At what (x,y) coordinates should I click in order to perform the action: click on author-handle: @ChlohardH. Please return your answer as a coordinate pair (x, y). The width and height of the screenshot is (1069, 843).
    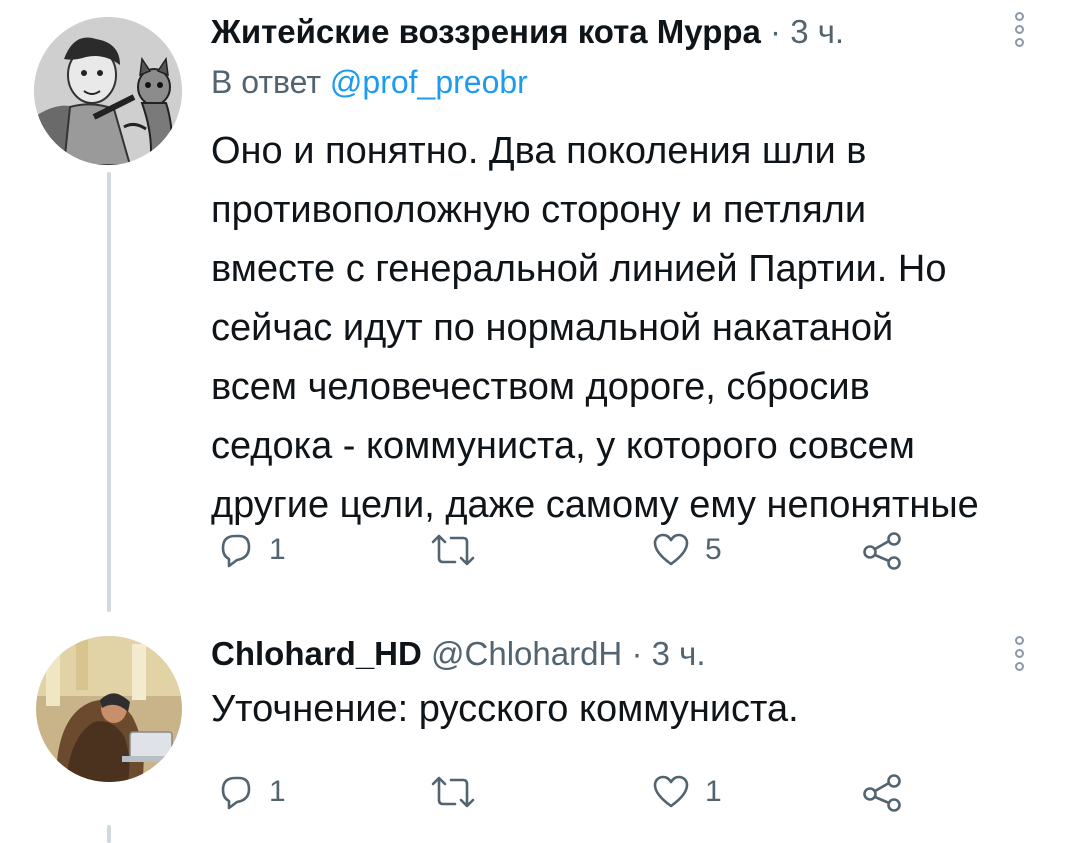
    Looking at the image, I should click on (526, 653).